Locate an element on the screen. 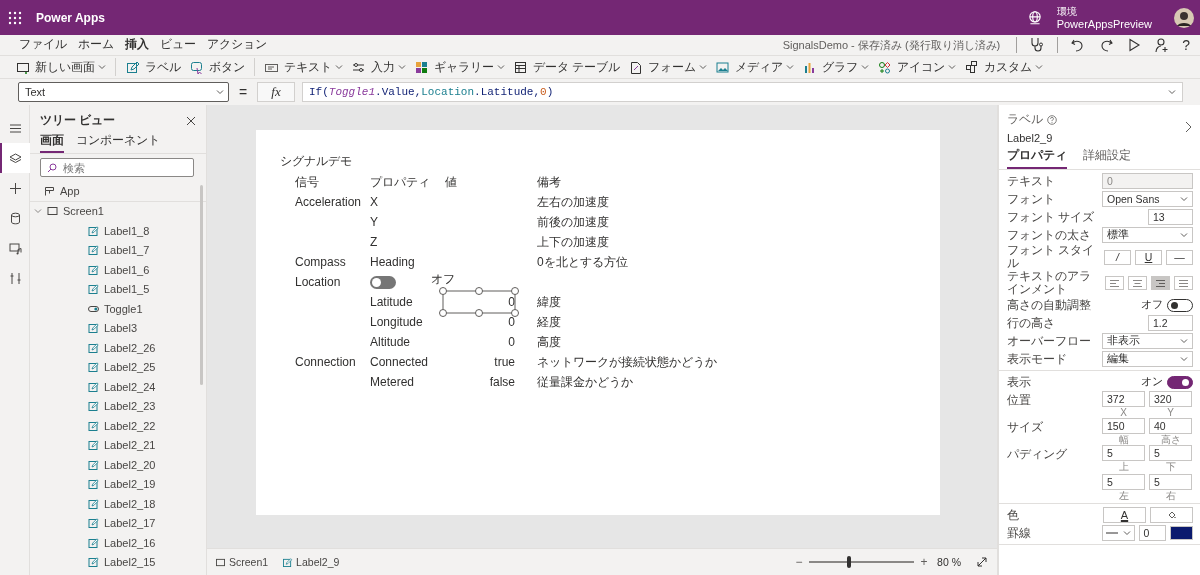 The height and width of the screenshot is (575, 1200). environment-name: PowerAppsPreview is located at coordinates (1104, 23).